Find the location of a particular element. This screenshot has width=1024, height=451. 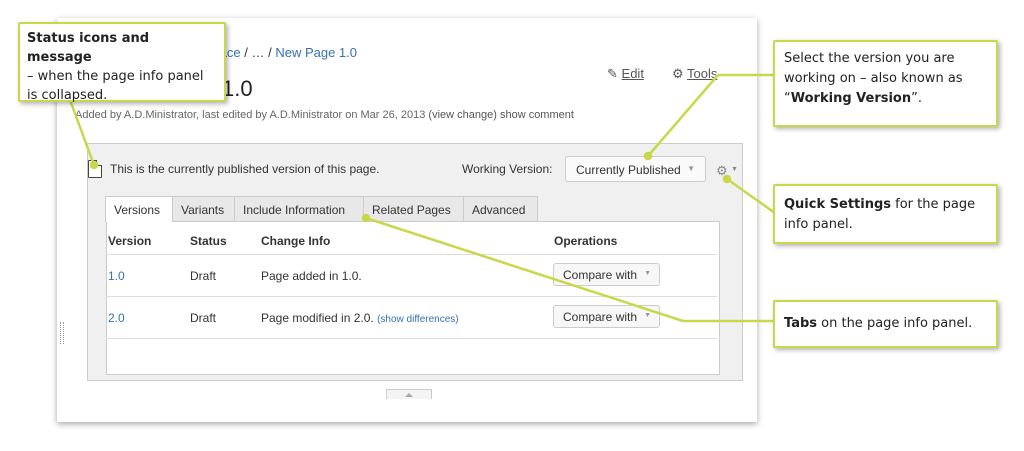

callout-status-text: – when the page info panel is collapsed. is located at coordinates (115, 86).